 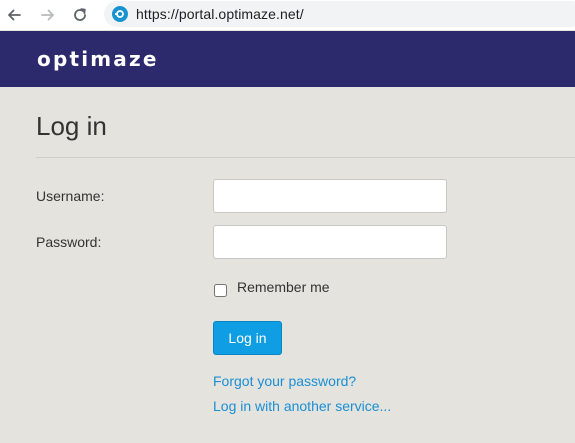 What do you see at coordinates (305, 157) in the screenshot?
I see `title-divider` at bounding box center [305, 157].